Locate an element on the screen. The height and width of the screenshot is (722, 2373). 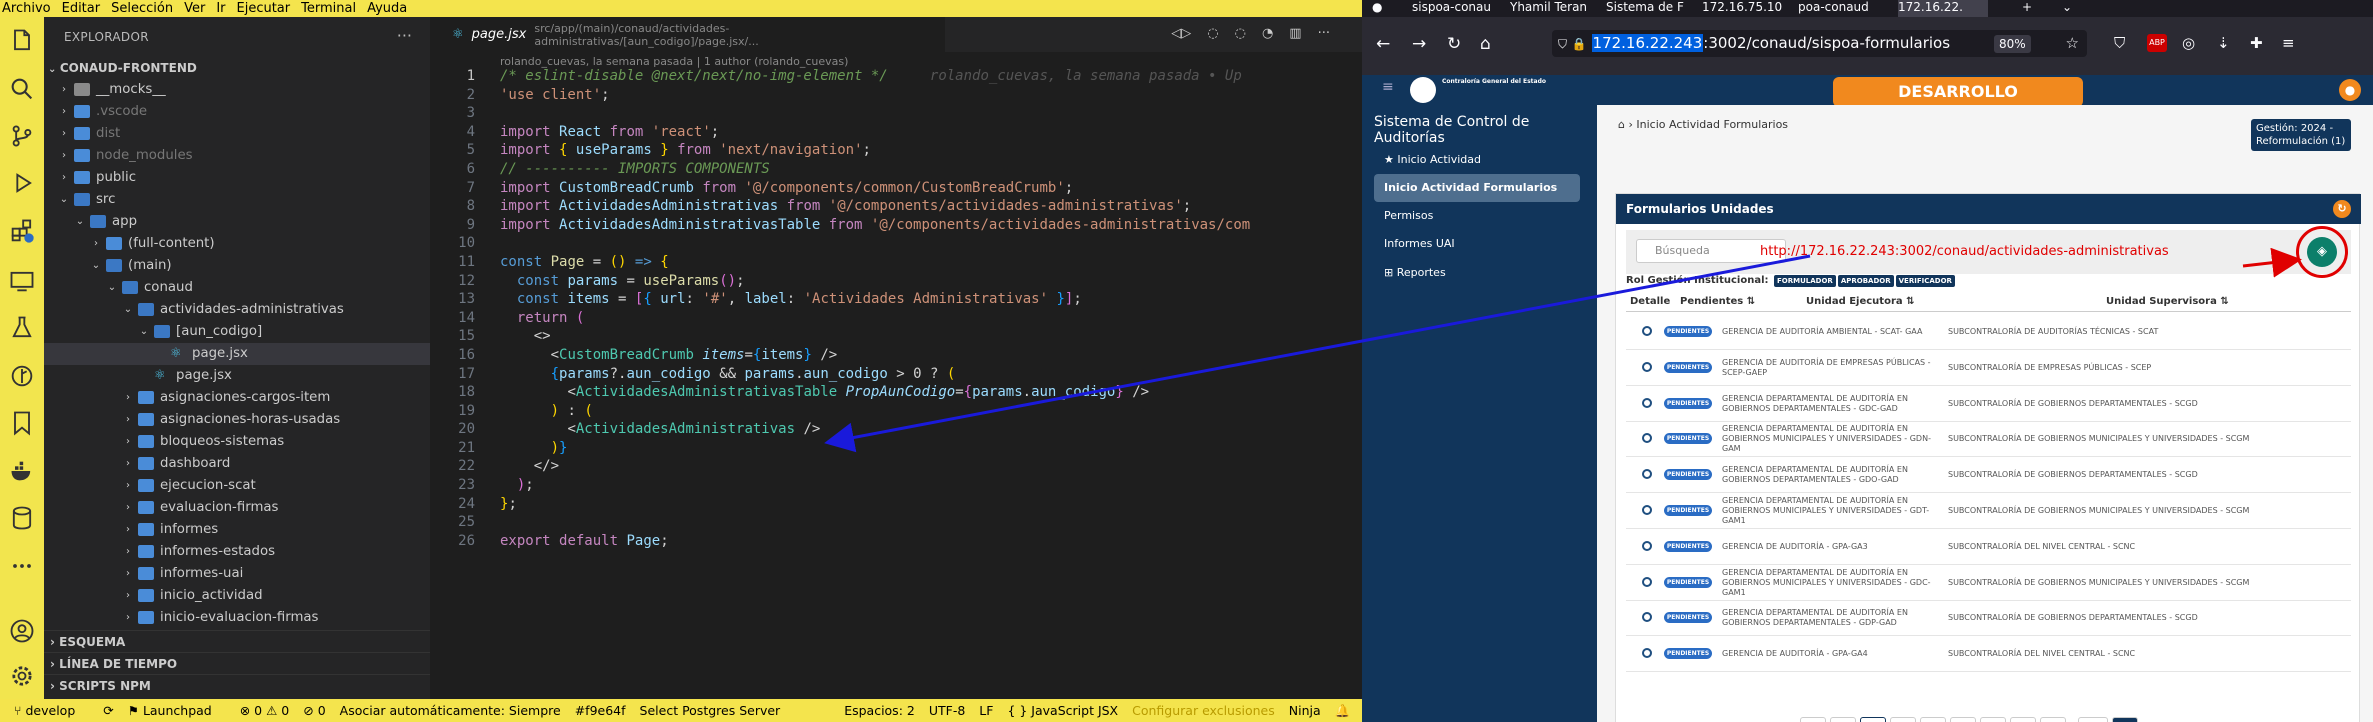
section-npm-scripts: › SCRIPTS NPM is located at coordinates (237, 685).